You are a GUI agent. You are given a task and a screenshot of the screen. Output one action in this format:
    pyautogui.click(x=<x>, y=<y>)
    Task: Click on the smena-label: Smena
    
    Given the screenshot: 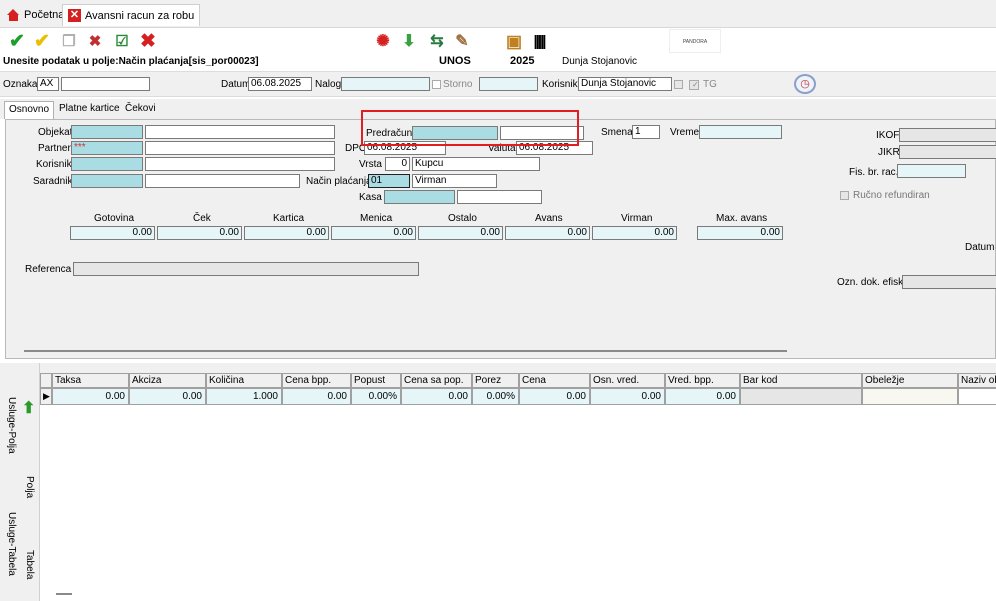 What is the action you would take?
    pyautogui.click(x=617, y=132)
    